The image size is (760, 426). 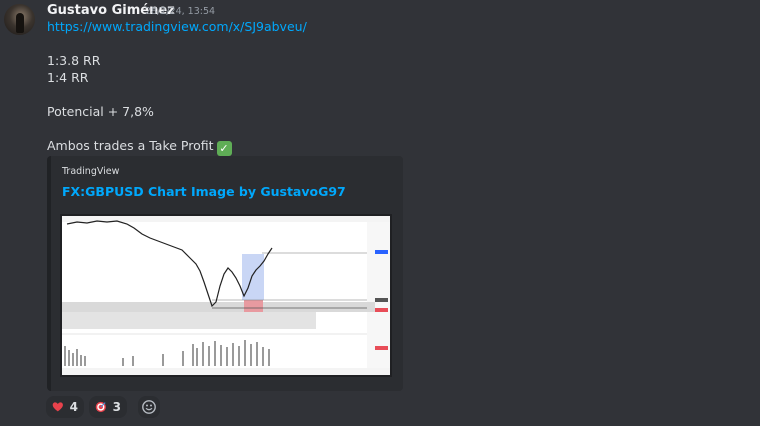 I want to click on message-line-potential: Potencial + 7,8%, so click(x=100, y=111).